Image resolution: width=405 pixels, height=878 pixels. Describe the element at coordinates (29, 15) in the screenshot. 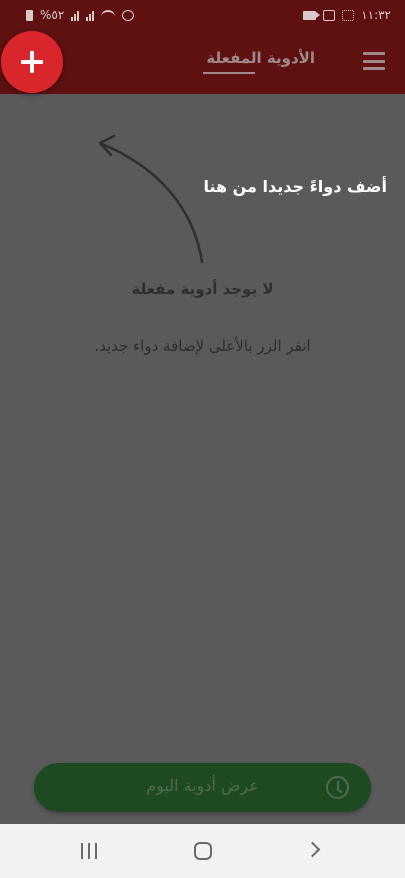

I see `battery-icon` at that location.